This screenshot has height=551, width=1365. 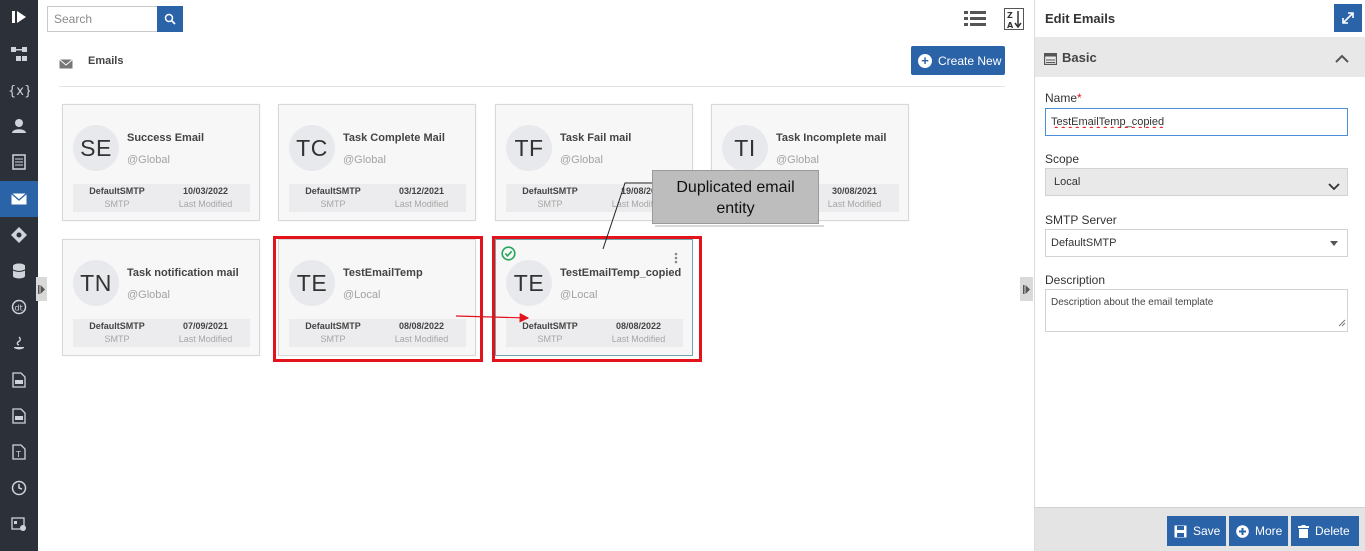 I want to click on plus-circle-icon: +, so click(x=925, y=60).